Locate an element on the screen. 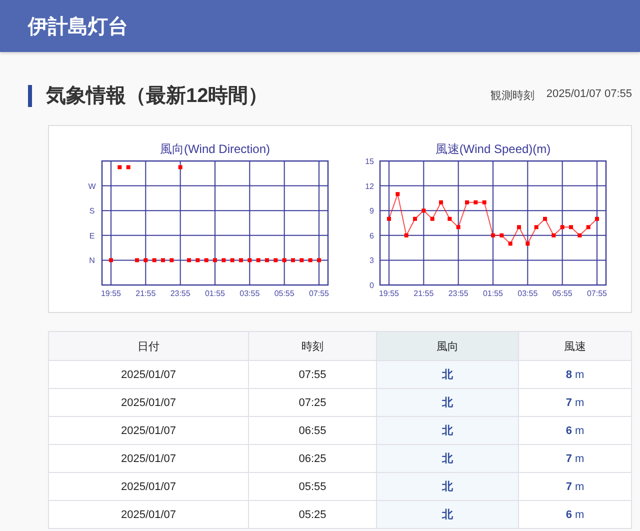 The height and width of the screenshot is (531, 640). y-tick-label: 12 is located at coordinates (369, 185).